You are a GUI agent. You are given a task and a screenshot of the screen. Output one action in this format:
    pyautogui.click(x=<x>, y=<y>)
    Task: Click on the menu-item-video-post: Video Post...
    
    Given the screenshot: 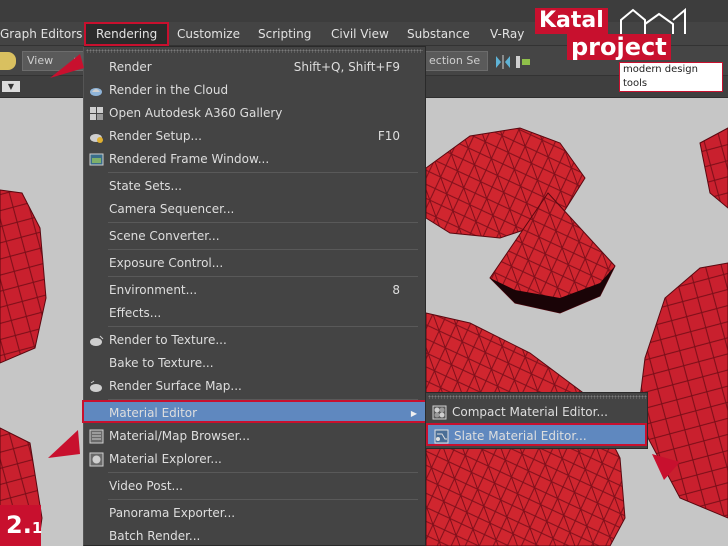 What is the action you would take?
    pyautogui.click(x=254, y=486)
    